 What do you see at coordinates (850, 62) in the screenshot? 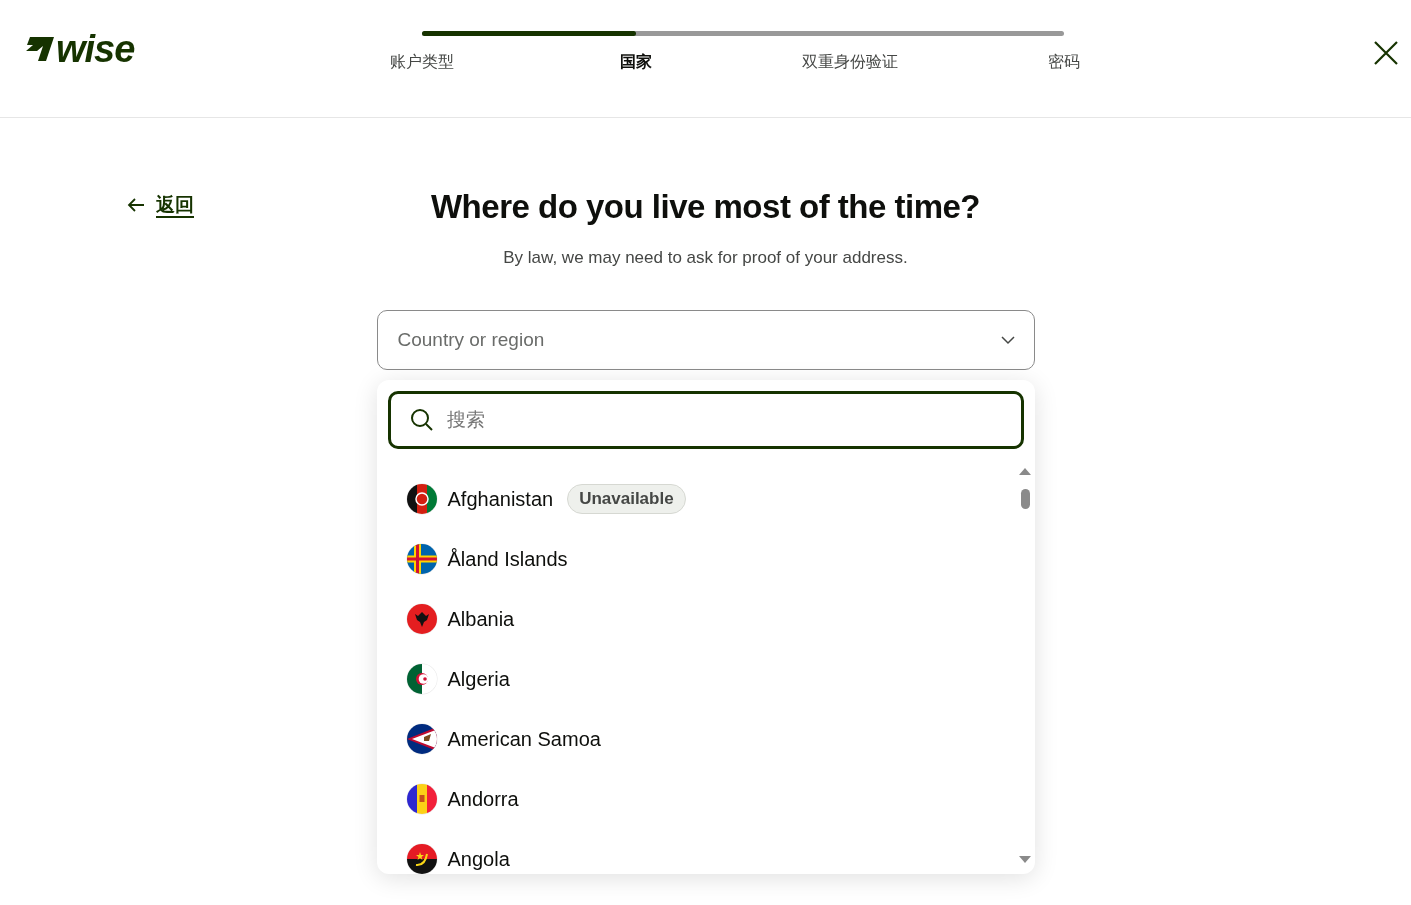
I see `step-label: 双重身份验证` at bounding box center [850, 62].